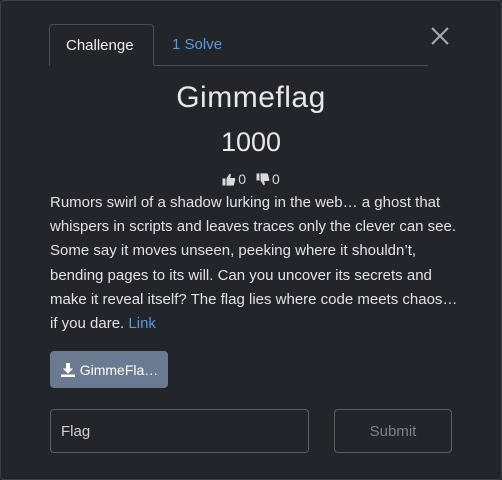 Image resolution: width=502 pixels, height=480 pixels. I want to click on thumbs-up-icon, so click(229, 179).